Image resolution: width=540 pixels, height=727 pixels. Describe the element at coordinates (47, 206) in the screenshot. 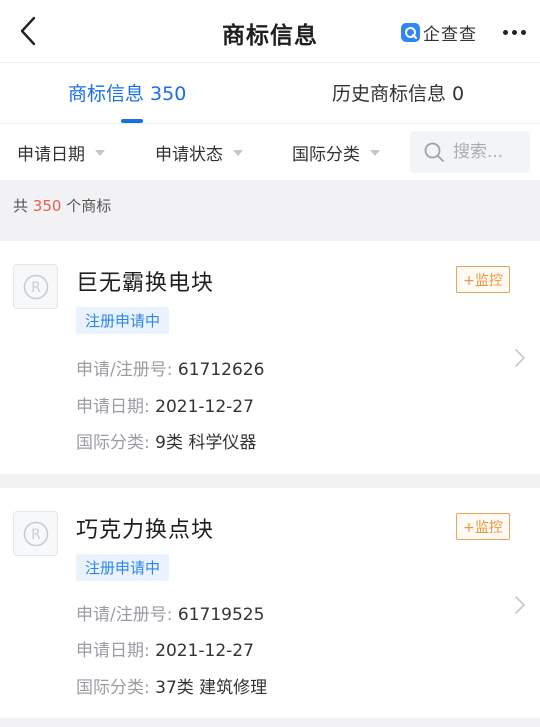

I see `trademark-count: 350` at that location.